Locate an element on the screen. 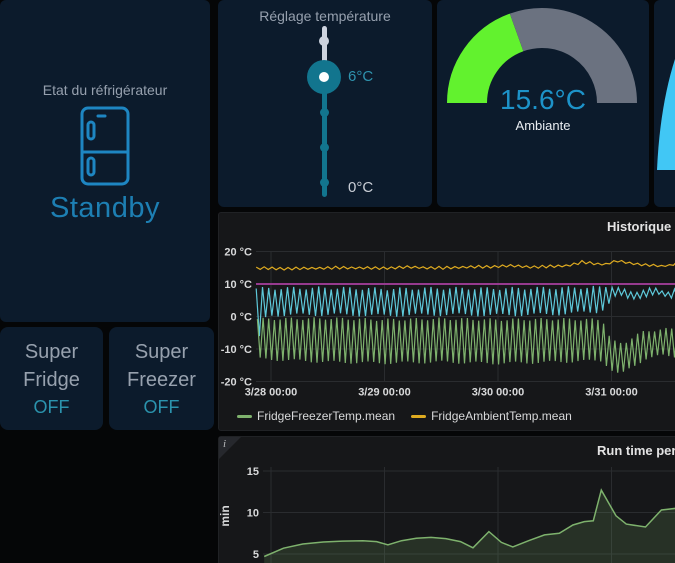 This screenshot has width=675, height=563. panel-ambient-gauge: 15.6°C Ambiante is located at coordinates (543, 103).